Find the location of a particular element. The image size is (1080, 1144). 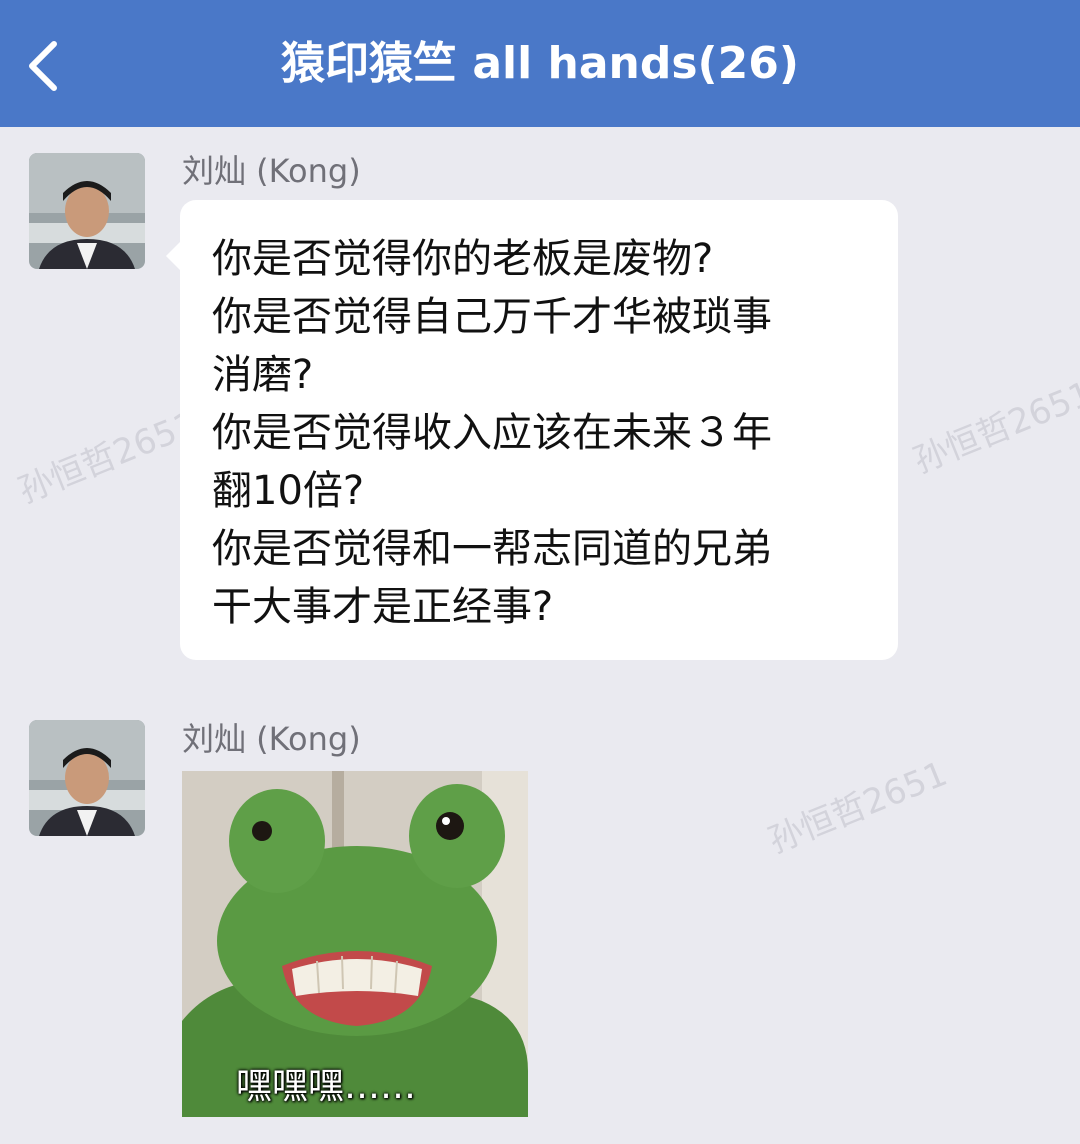

message-line: 你是否觉得和一帮志同道的兄弟 is located at coordinates (492, 549).